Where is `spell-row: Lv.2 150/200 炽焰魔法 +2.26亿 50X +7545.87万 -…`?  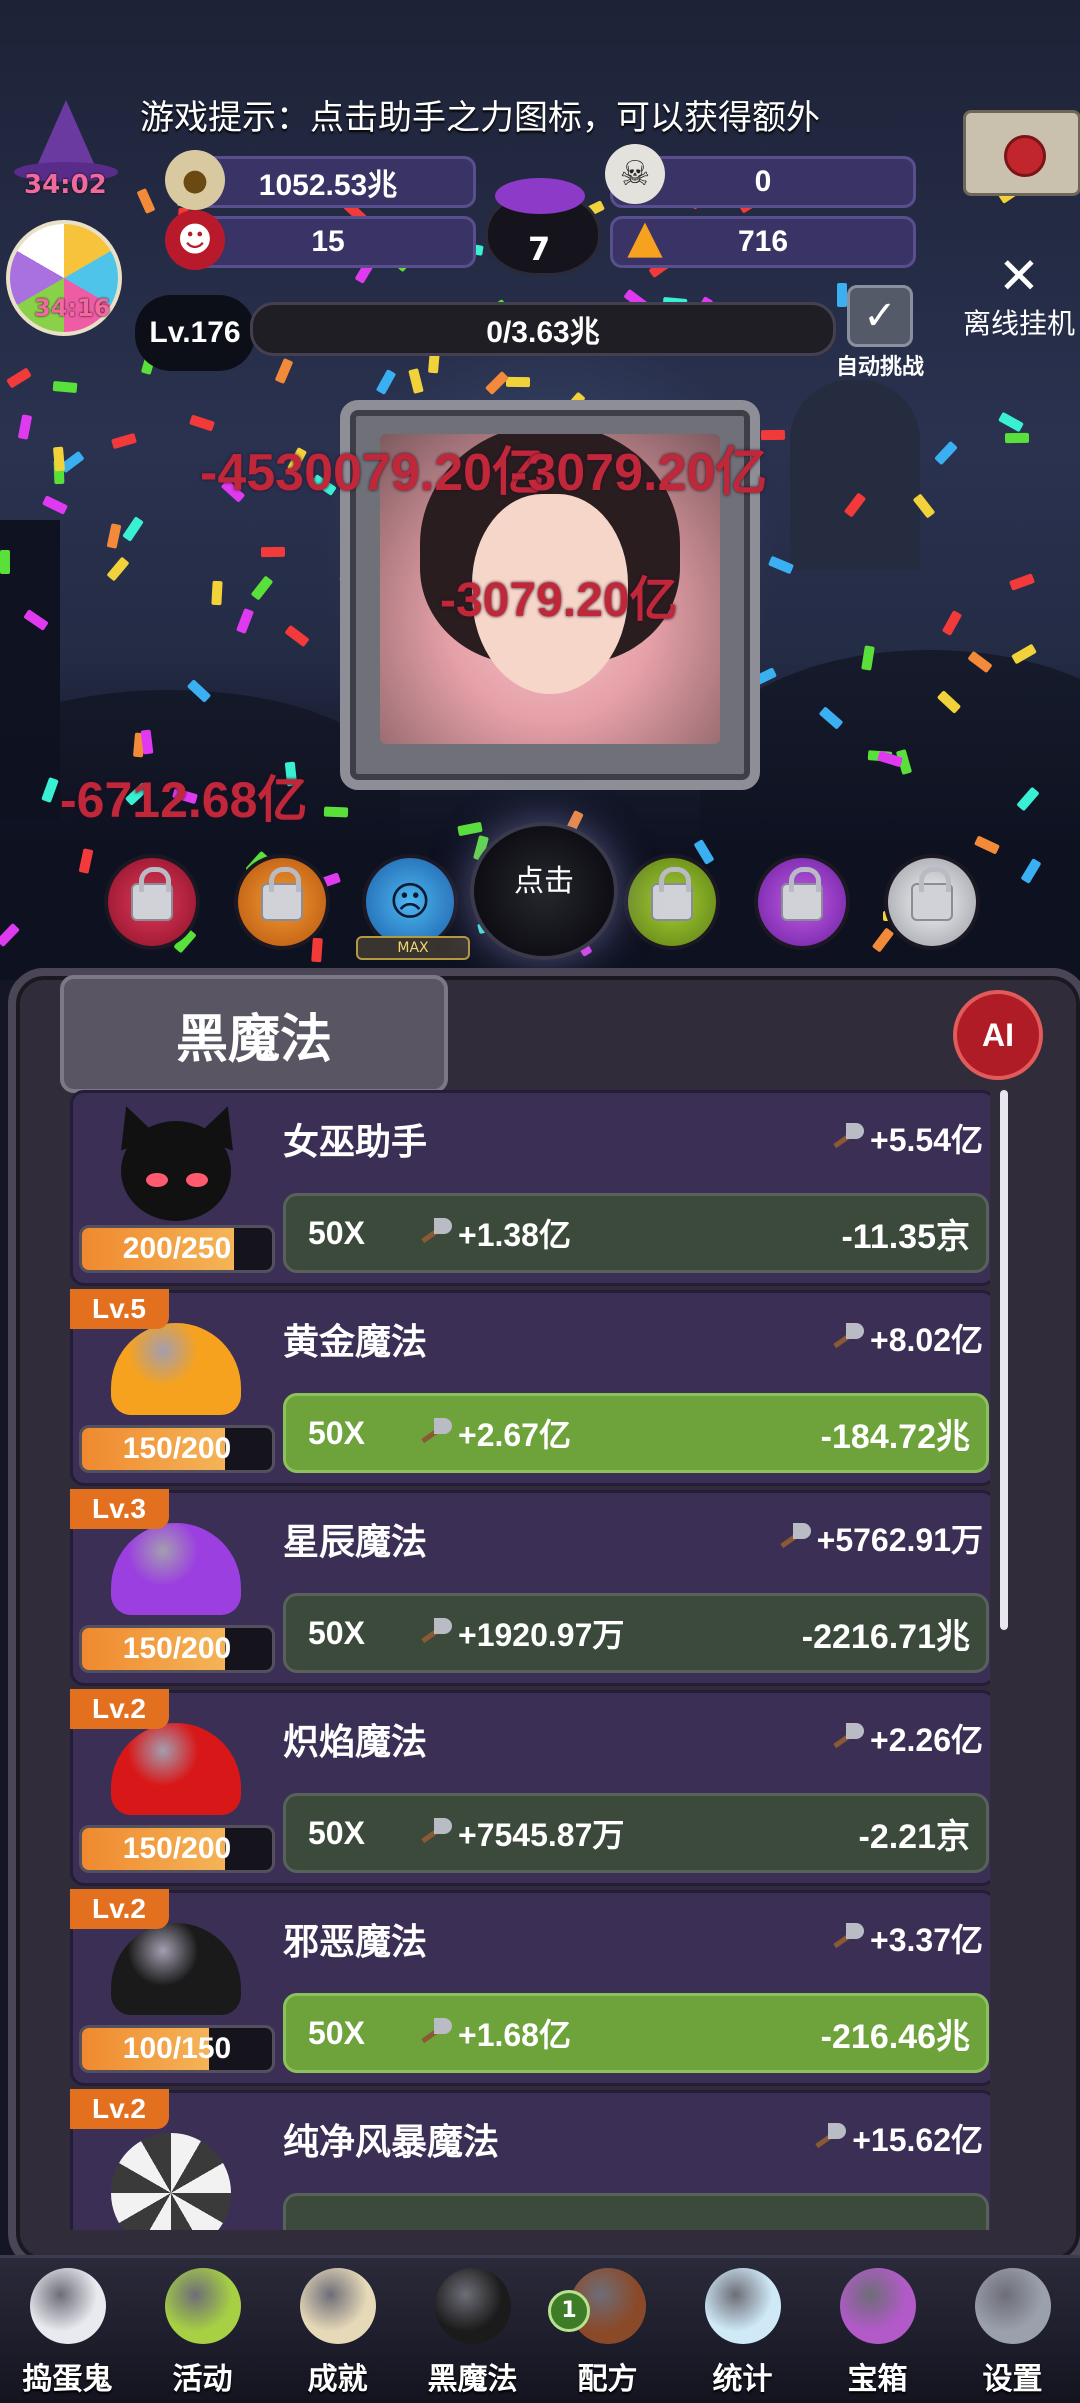
spell-row: Lv.2 150/200 炽焰魔法 +2.26亿 50X +7545.87万 -… is located at coordinates (530, 1787).